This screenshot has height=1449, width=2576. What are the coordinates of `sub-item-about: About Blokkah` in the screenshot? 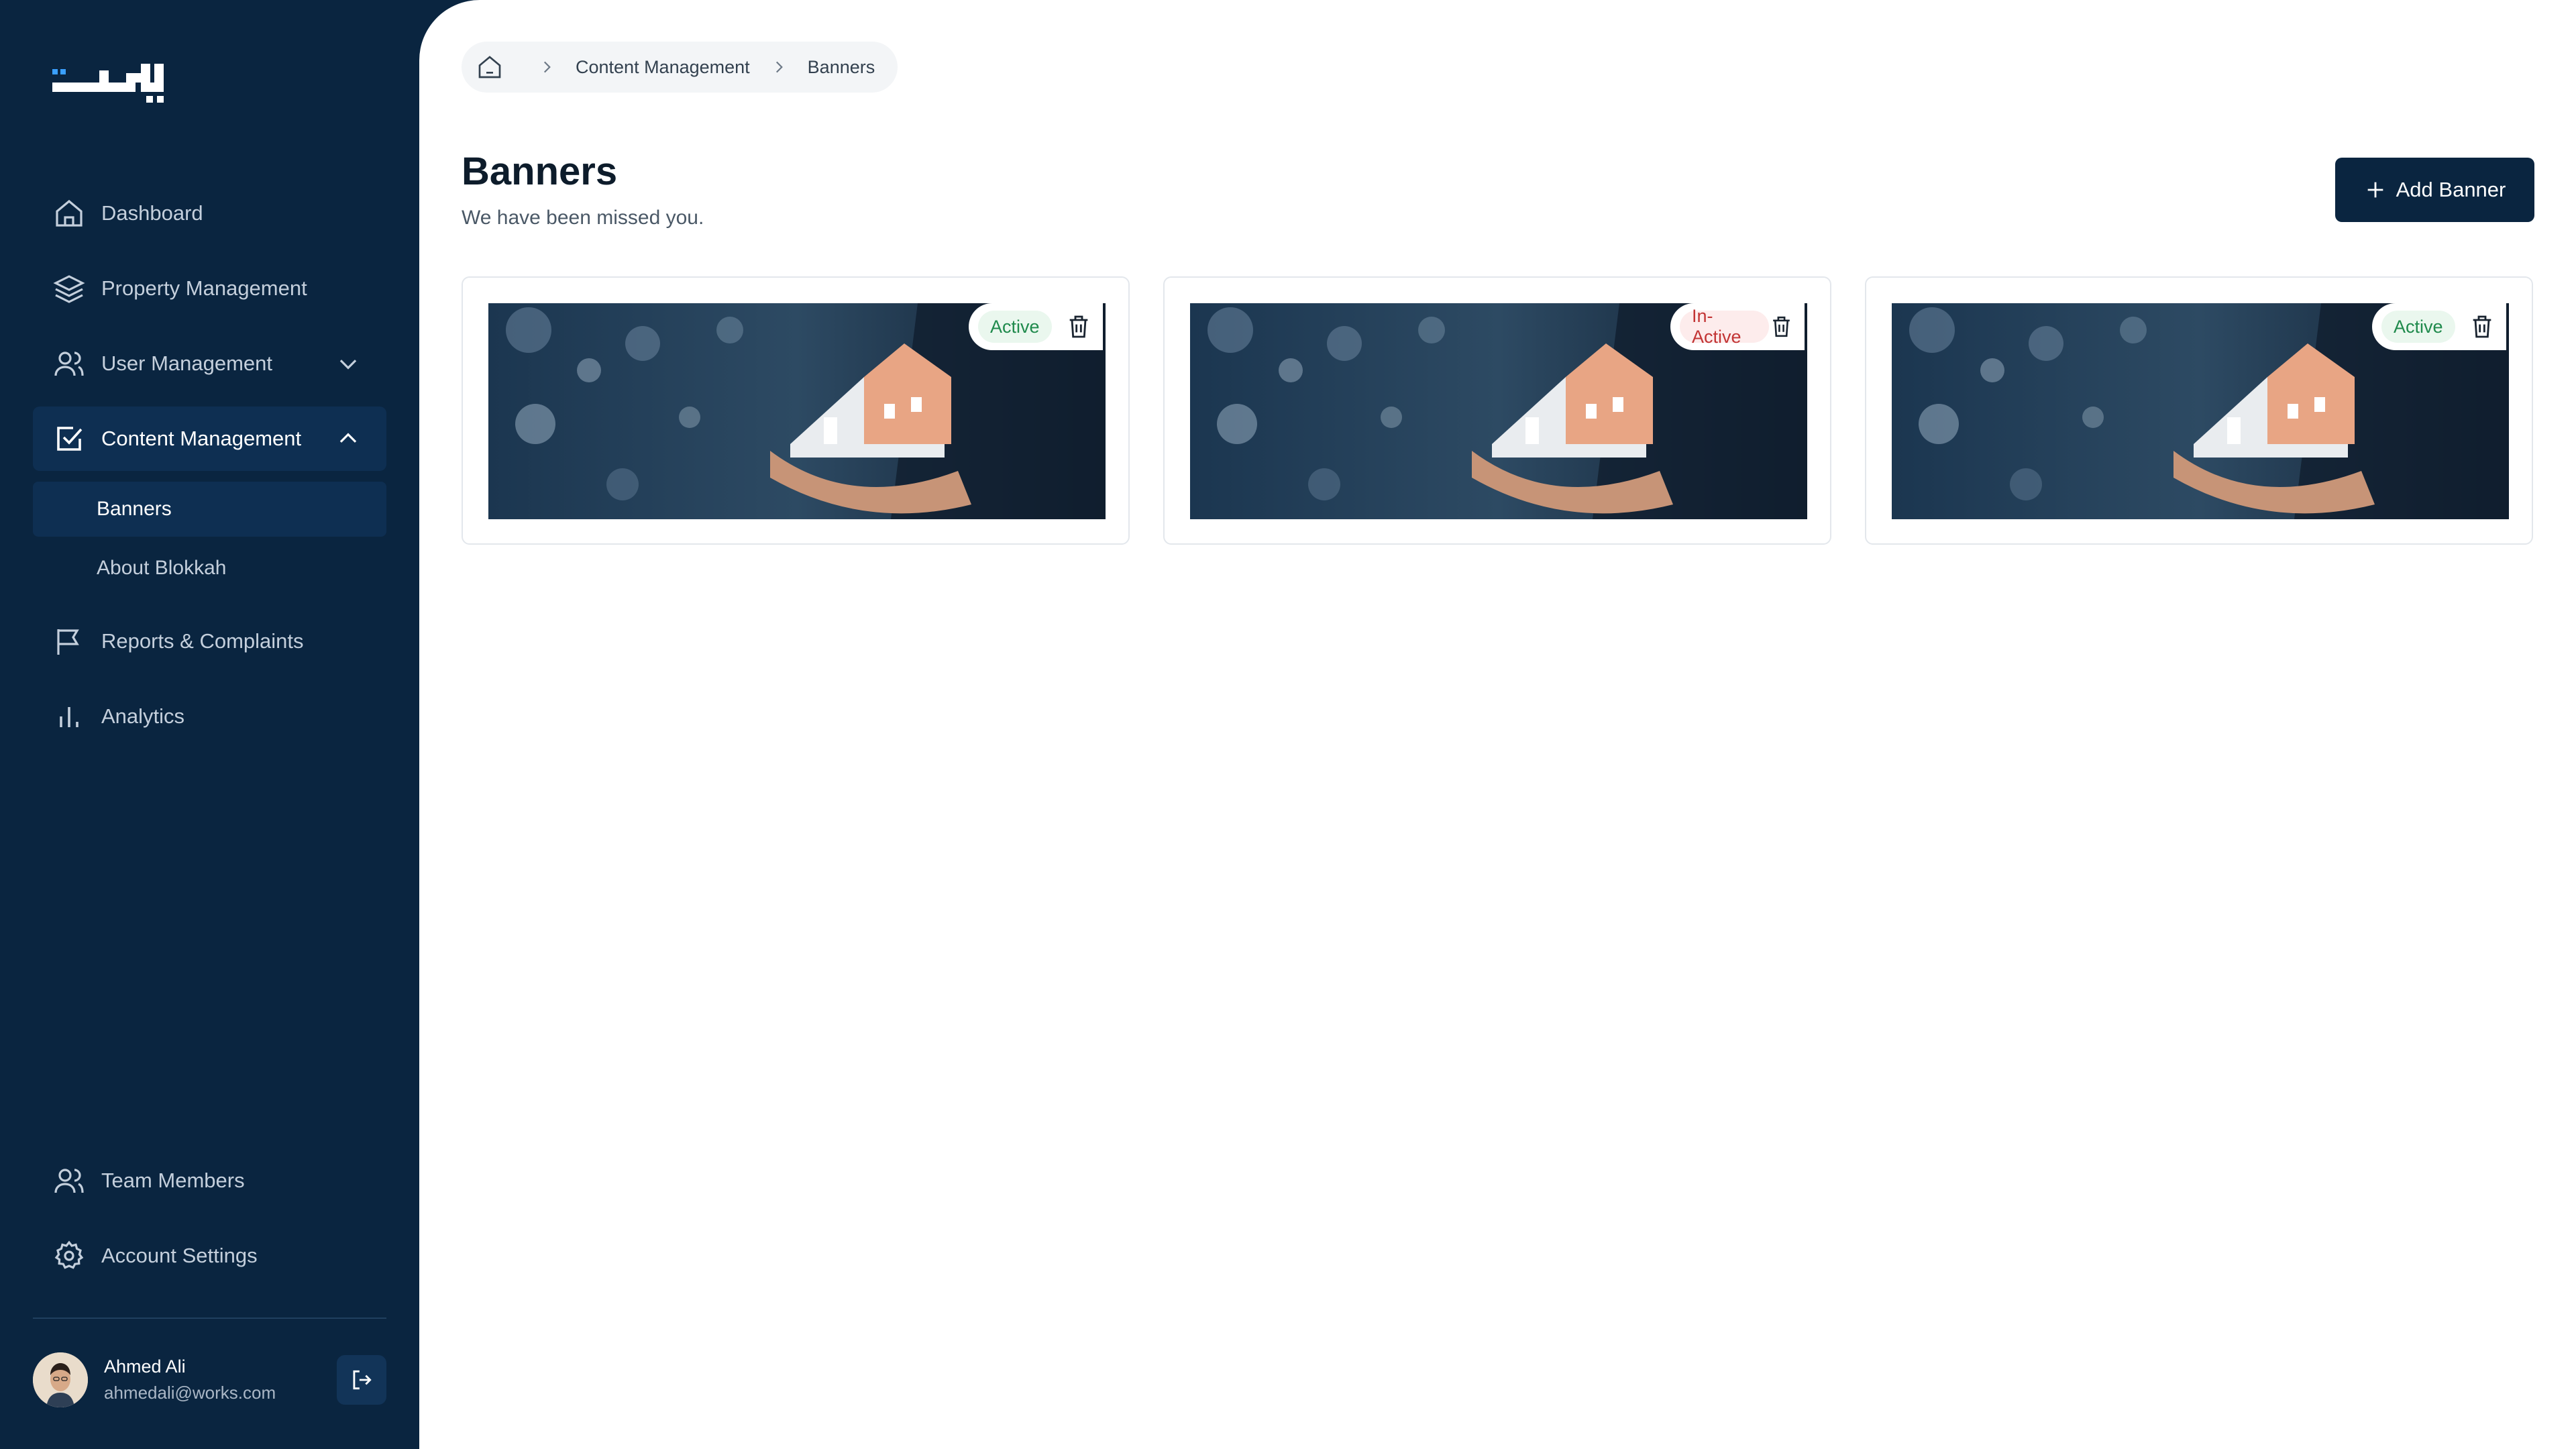 It's located at (209, 568).